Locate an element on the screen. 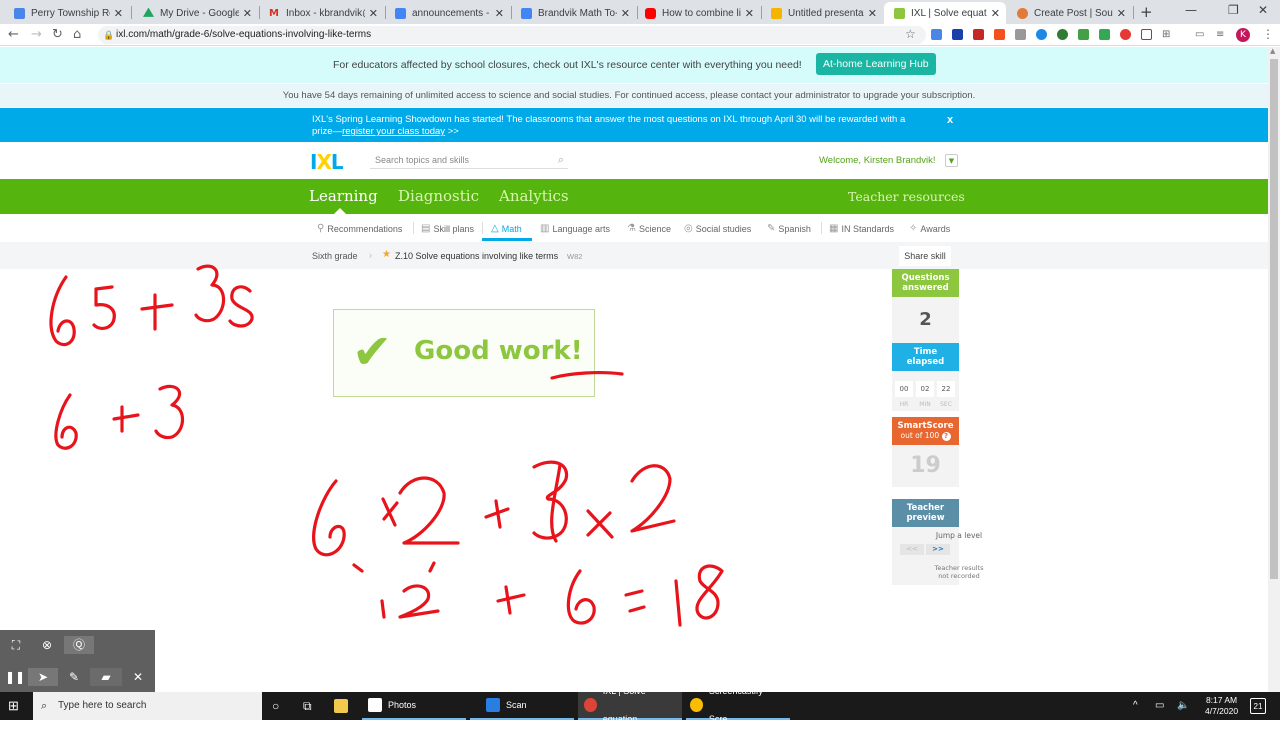 The width and height of the screenshot is (1280, 733). nav-teacher-resources: Teacher resources is located at coordinates (906, 196).